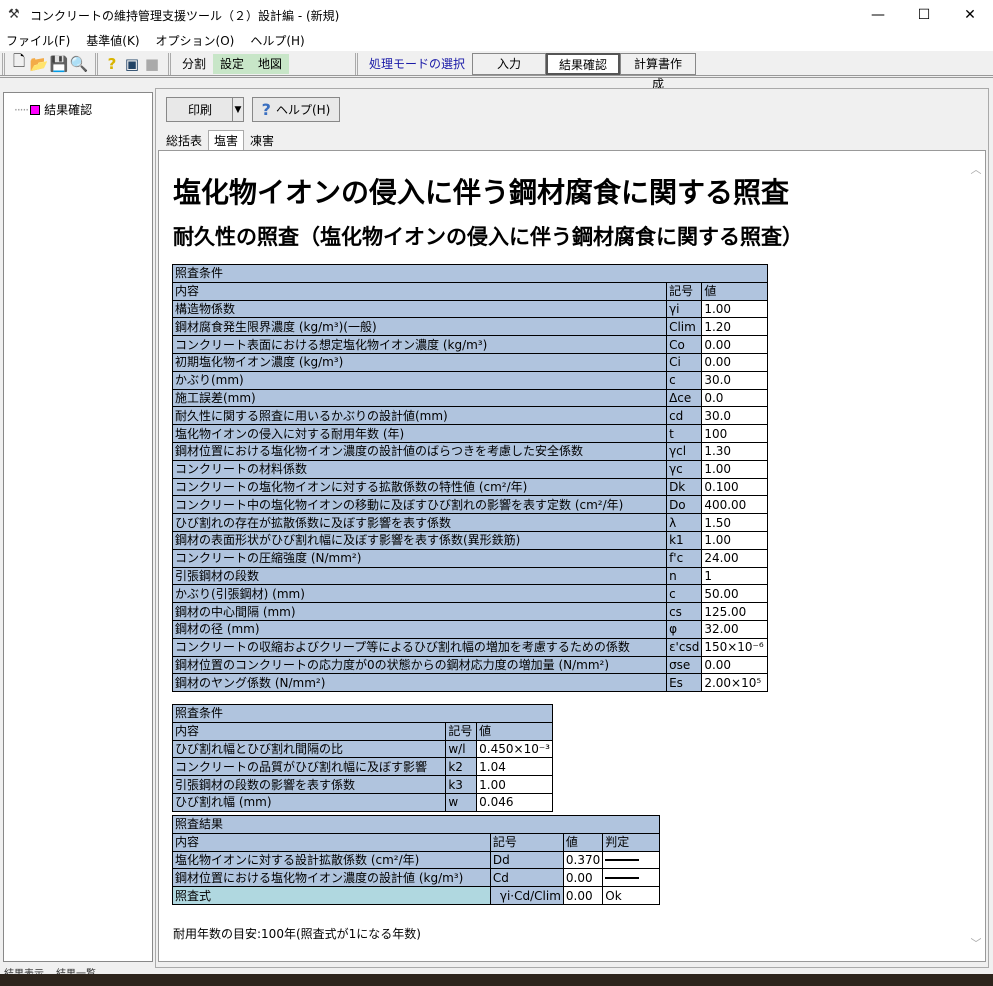  I want to click on row-symbol: γcl, so click(684, 451).